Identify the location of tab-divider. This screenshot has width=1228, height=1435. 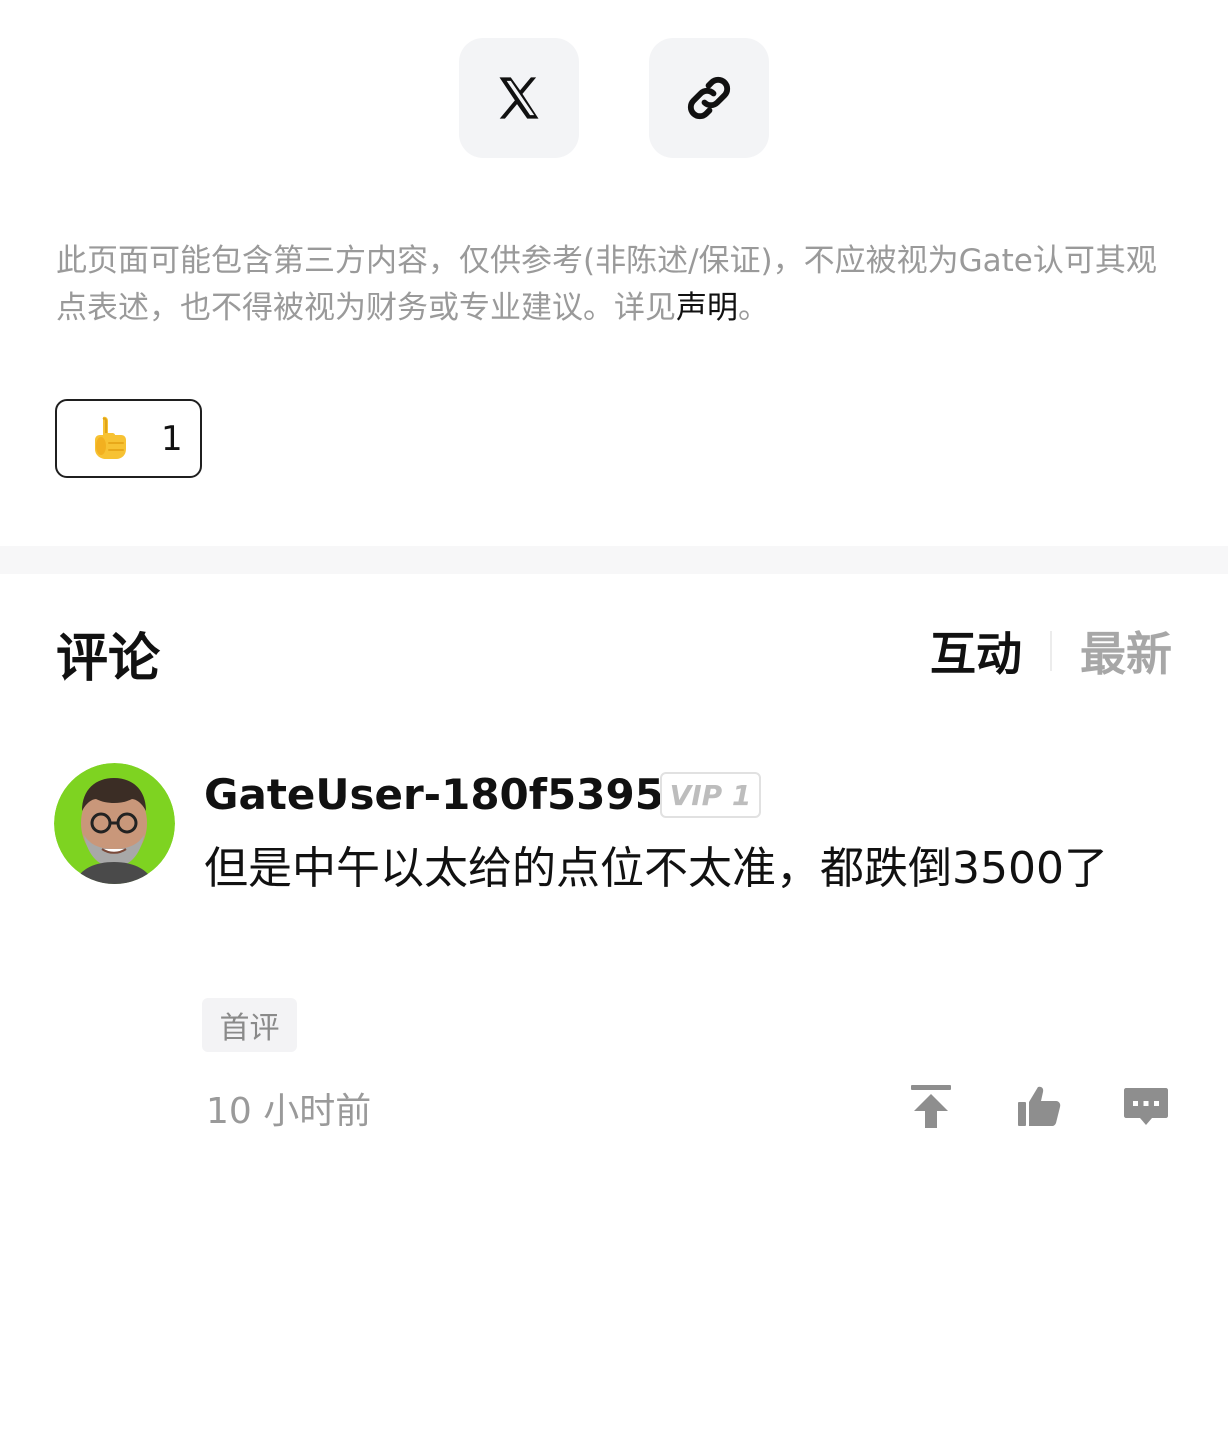
(1051, 651).